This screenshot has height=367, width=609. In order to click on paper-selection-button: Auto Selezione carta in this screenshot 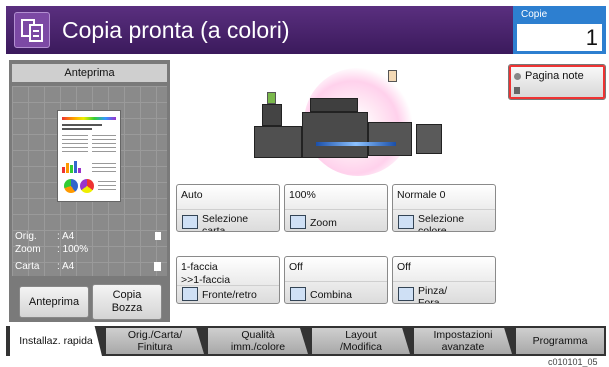, I will do `click(228, 208)`.